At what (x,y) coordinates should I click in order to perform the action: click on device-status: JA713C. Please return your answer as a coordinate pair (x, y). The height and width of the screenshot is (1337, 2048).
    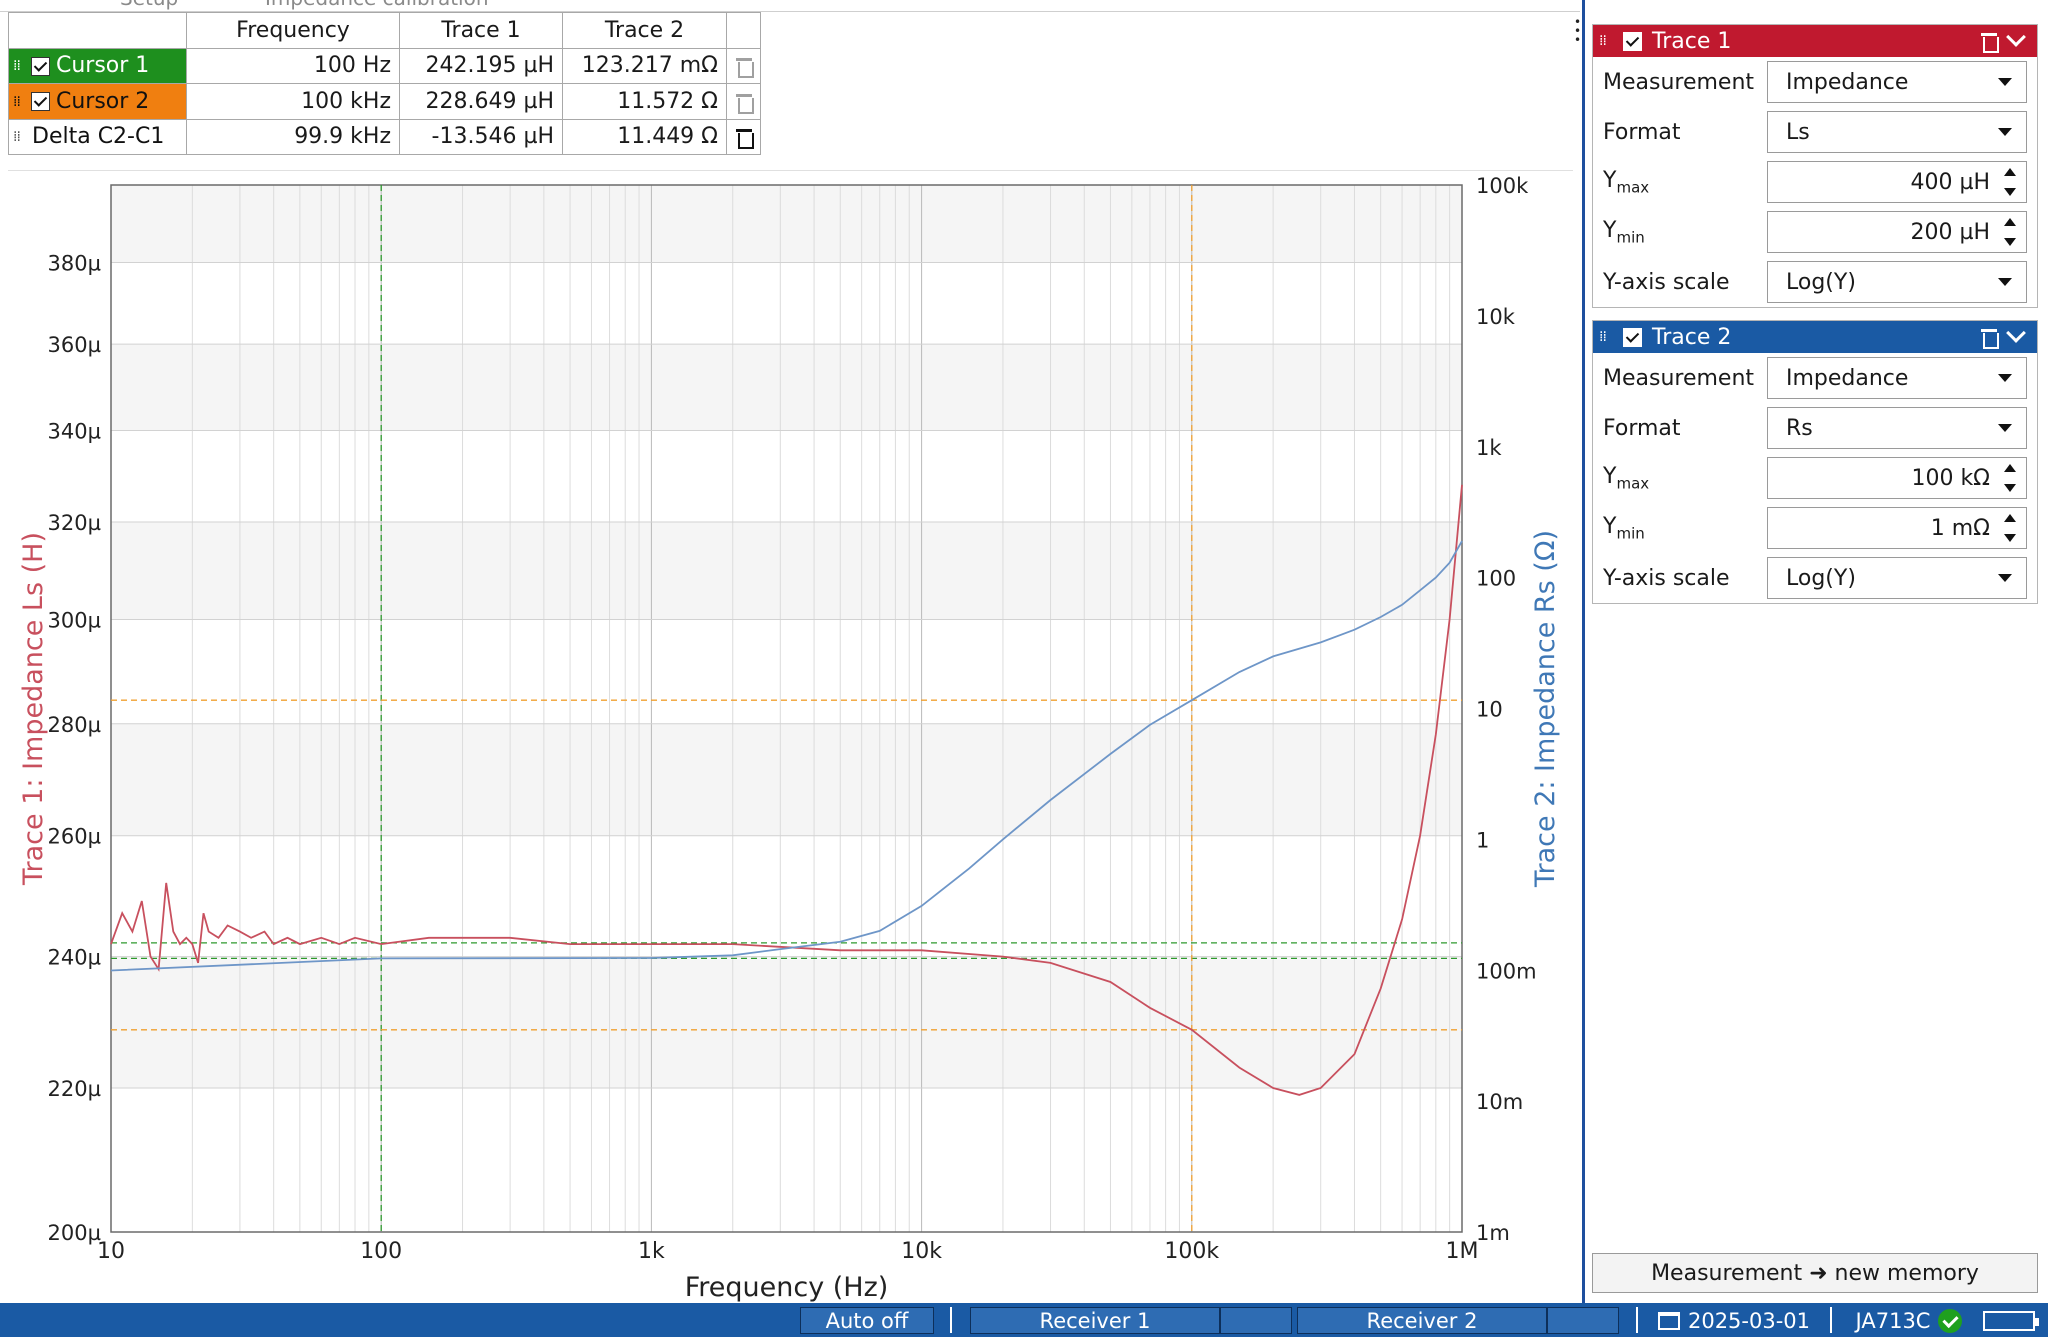
    Looking at the image, I should click on (1909, 1320).